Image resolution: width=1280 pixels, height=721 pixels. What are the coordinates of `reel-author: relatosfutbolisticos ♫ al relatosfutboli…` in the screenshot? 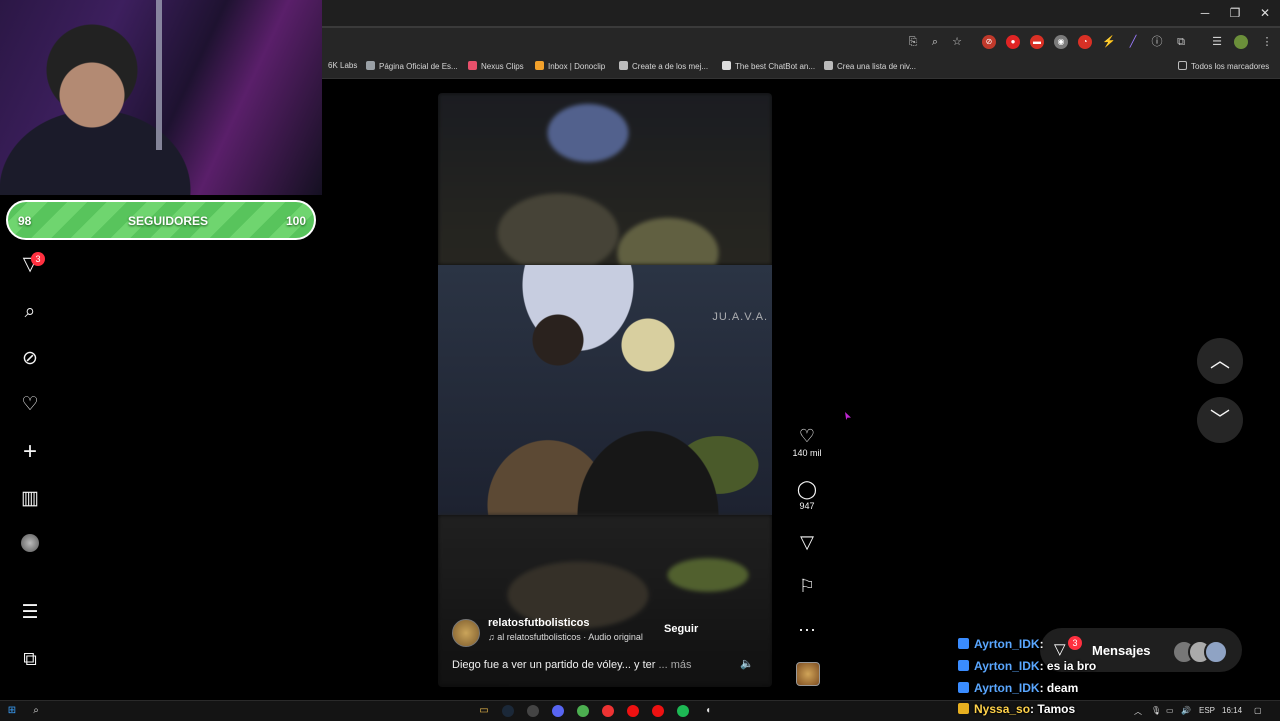 It's located at (607, 632).